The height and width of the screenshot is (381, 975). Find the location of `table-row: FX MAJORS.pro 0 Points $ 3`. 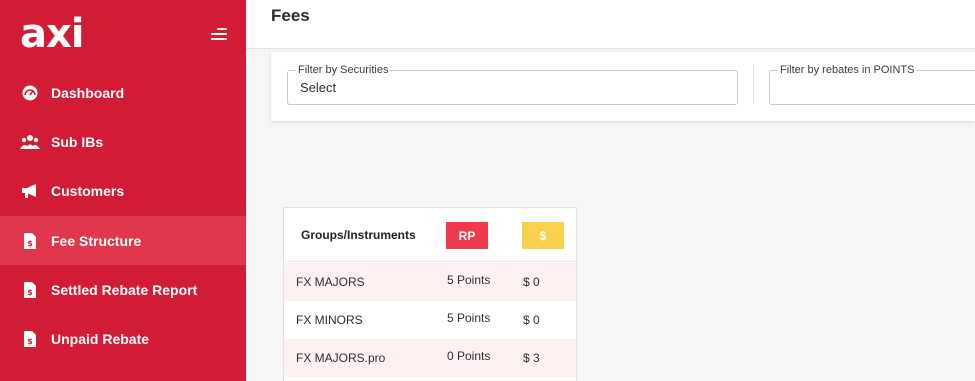

table-row: FX MAJORS.pro 0 Points $ 3 is located at coordinates (430, 358).